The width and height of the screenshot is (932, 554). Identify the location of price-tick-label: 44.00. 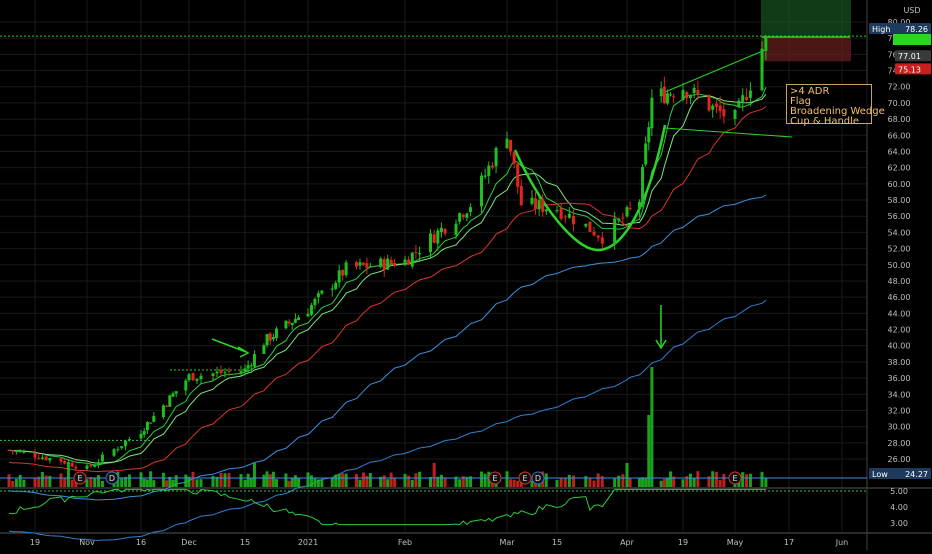
(899, 313).